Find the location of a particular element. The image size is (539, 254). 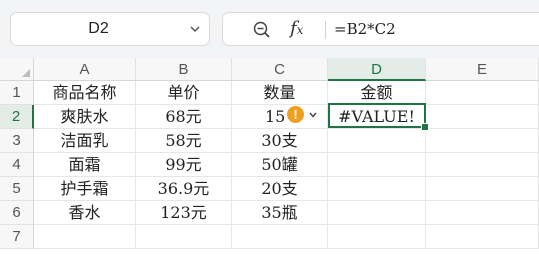

cell-d4 is located at coordinates (377, 165).